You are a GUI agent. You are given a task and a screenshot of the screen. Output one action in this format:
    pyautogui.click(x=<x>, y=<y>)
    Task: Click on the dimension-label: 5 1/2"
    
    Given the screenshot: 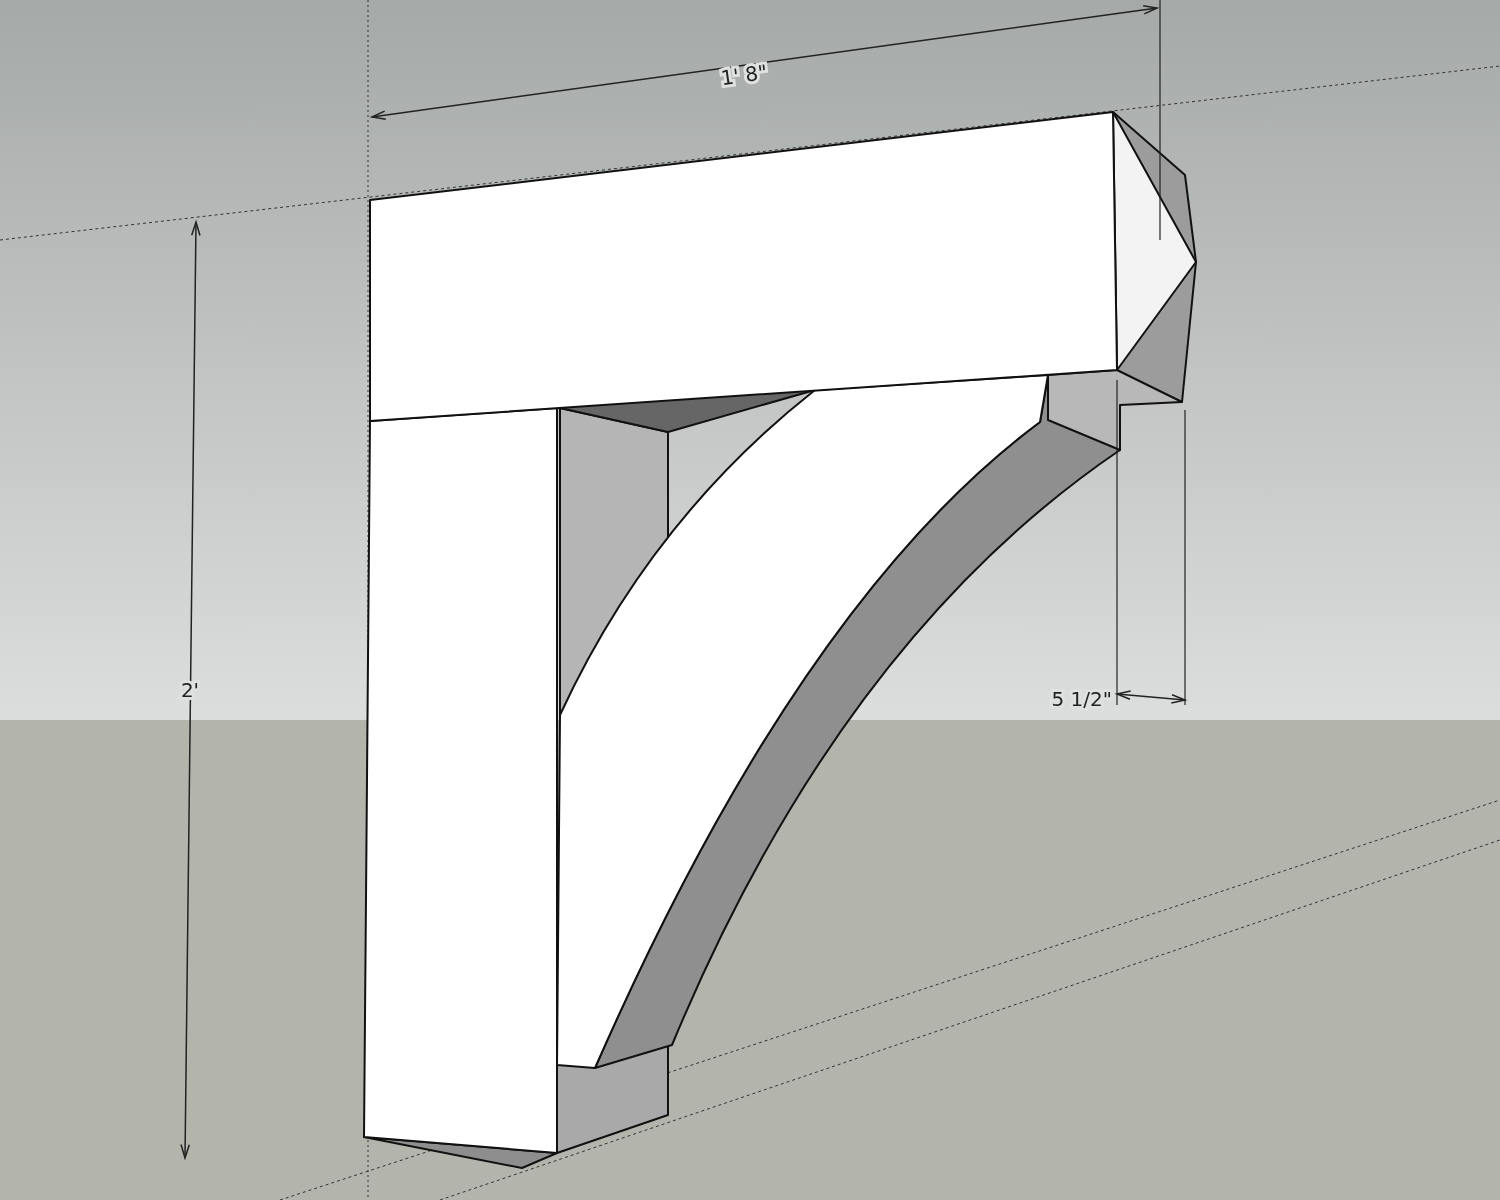 What is the action you would take?
    pyautogui.click(x=1081, y=699)
    